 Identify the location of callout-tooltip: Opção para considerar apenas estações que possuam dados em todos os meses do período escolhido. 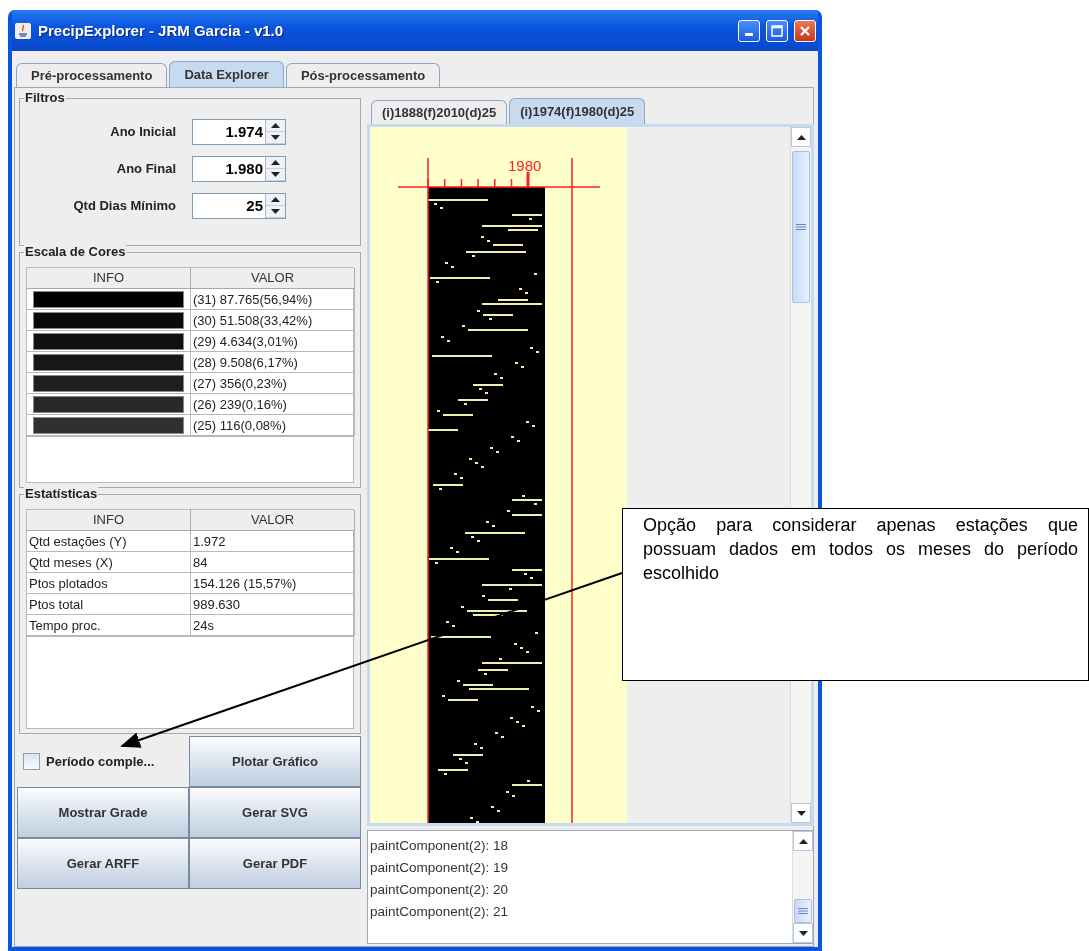
(855, 594).